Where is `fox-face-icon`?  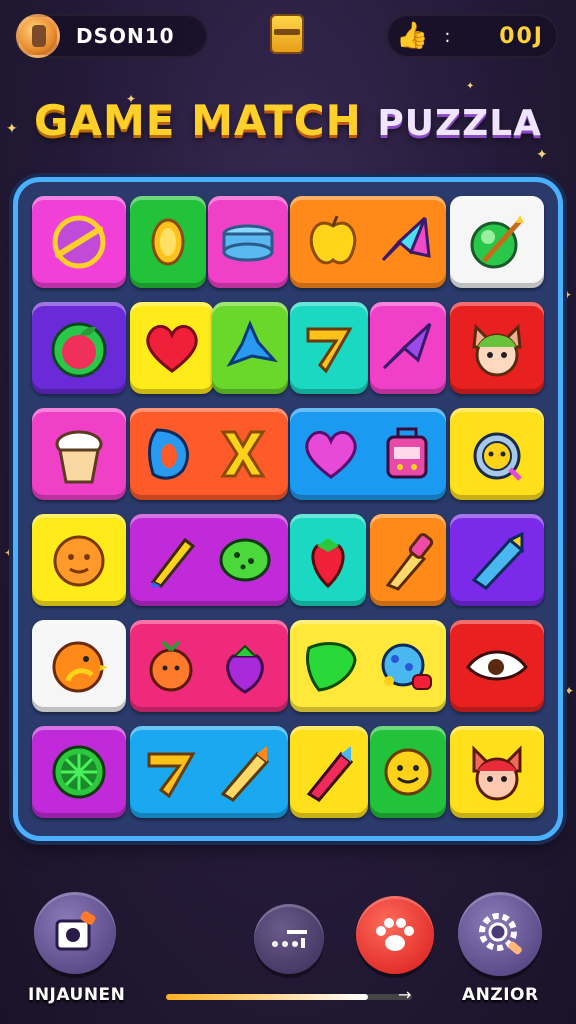
fox-face-icon is located at coordinates (497, 772).